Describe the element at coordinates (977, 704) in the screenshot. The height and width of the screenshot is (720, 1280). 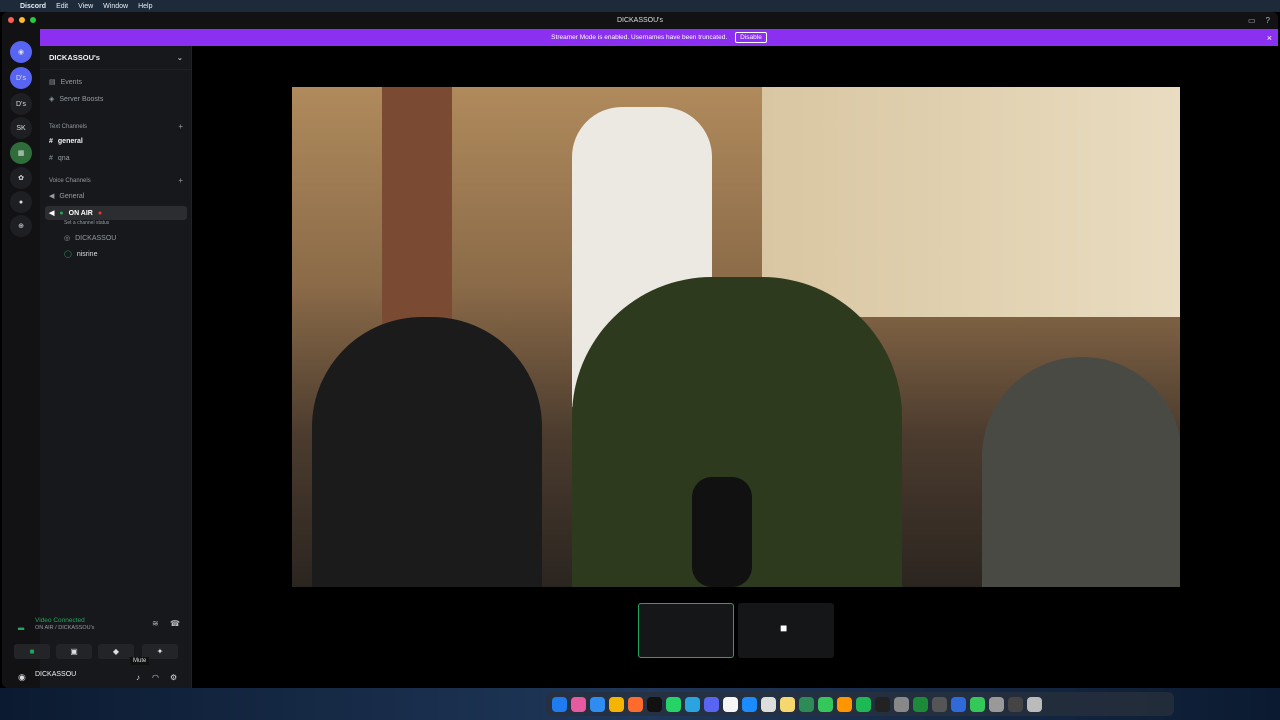
I see `facetime-icon` at that location.